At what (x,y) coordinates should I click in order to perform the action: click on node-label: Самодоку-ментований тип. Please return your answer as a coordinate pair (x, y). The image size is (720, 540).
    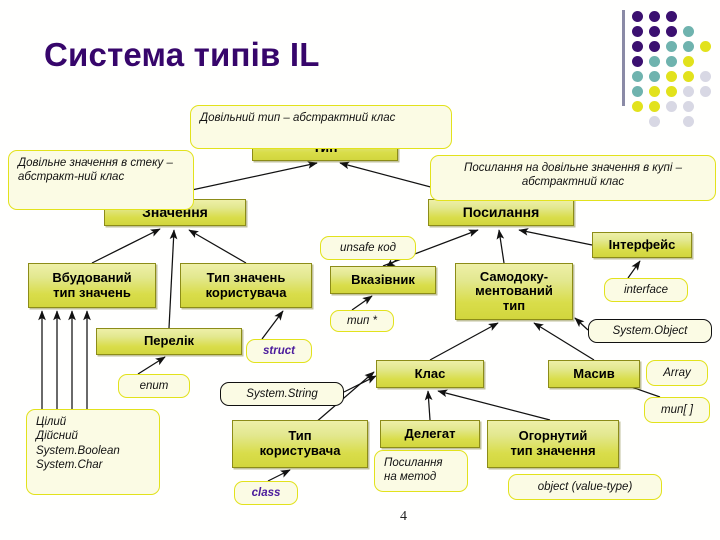
    Looking at the image, I should click on (514, 290).